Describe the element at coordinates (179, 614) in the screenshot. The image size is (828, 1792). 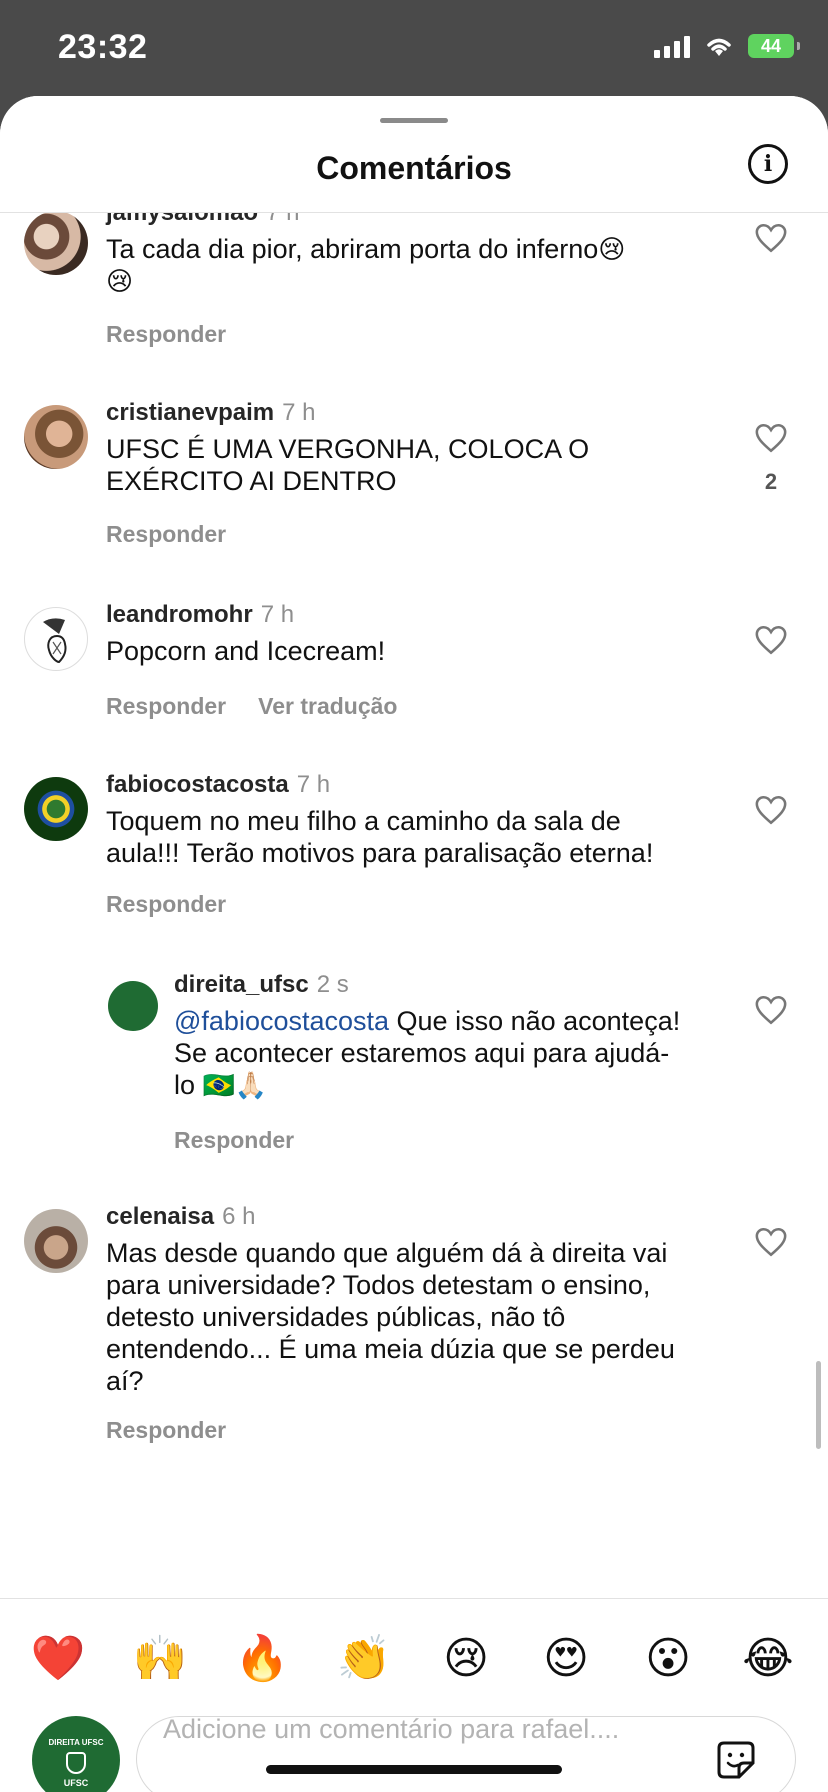
I see `comment-username: leandromohr` at that location.